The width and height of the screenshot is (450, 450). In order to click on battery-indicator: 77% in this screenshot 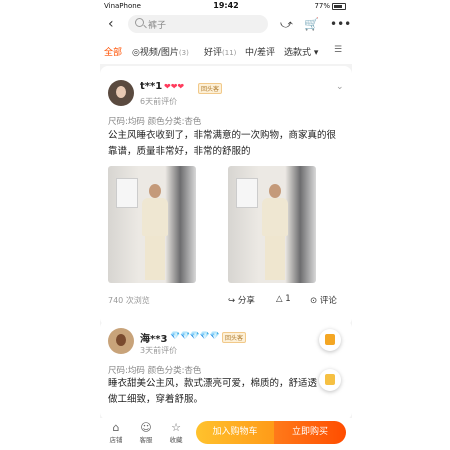, I will do `click(330, 6)`.